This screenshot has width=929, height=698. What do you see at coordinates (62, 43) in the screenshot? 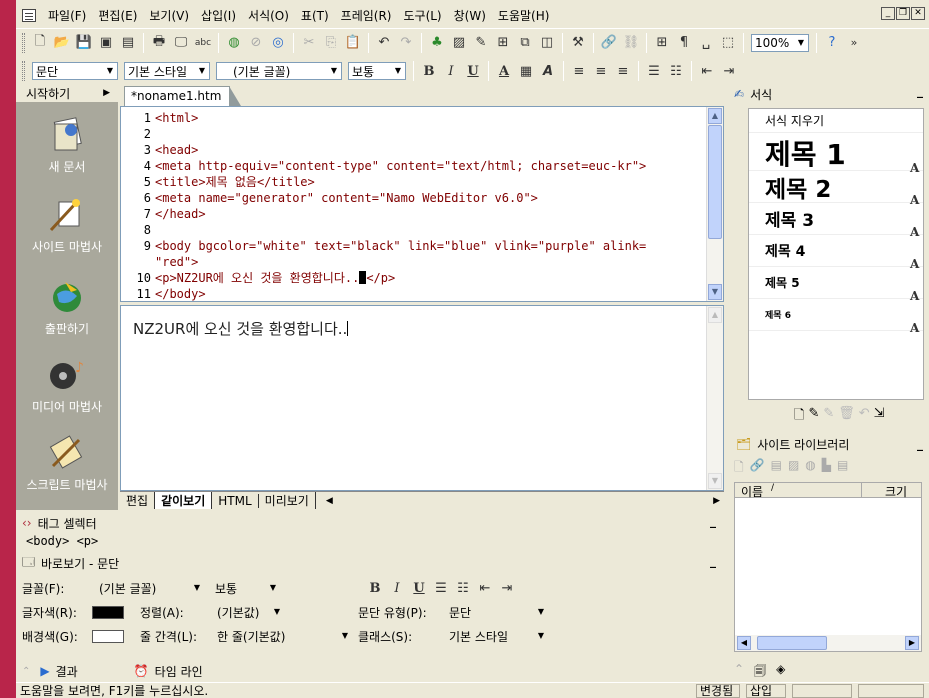
I see `open-folder-icon: 📂` at bounding box center [62, 43].